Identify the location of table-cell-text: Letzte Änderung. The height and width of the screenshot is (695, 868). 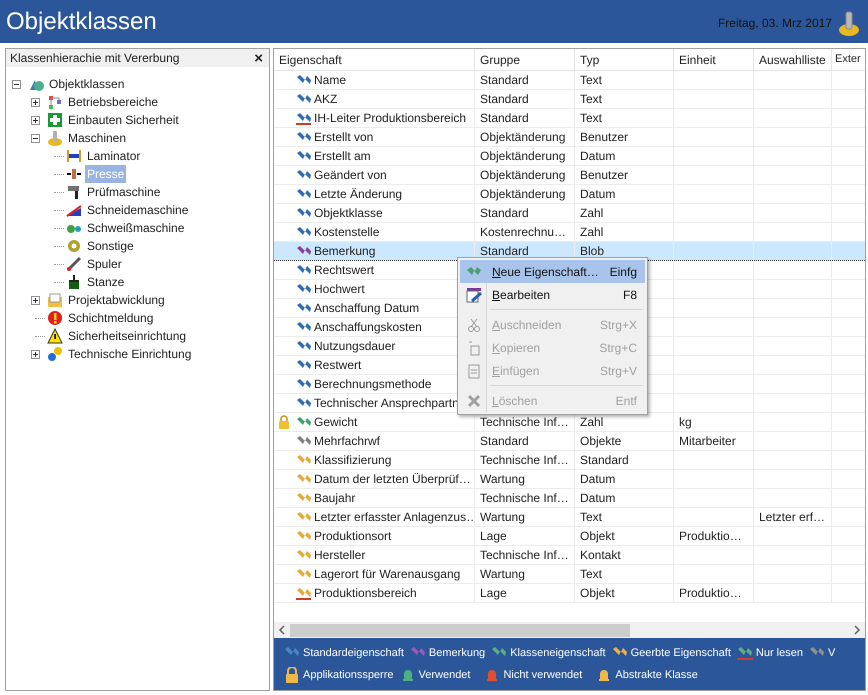
(358, 194).